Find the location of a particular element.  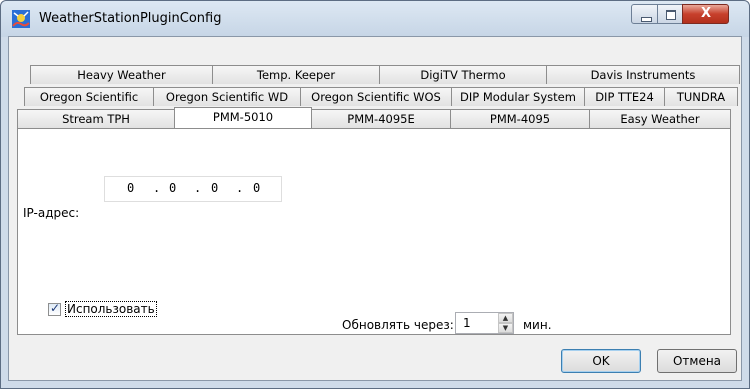

maximize-button is located at coordinates (670, 14).